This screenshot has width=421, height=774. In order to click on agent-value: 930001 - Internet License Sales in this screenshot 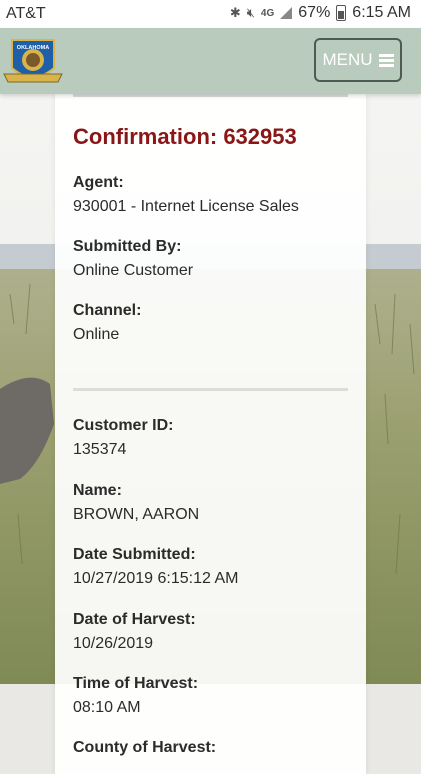, I will do `click(186, 206)`.